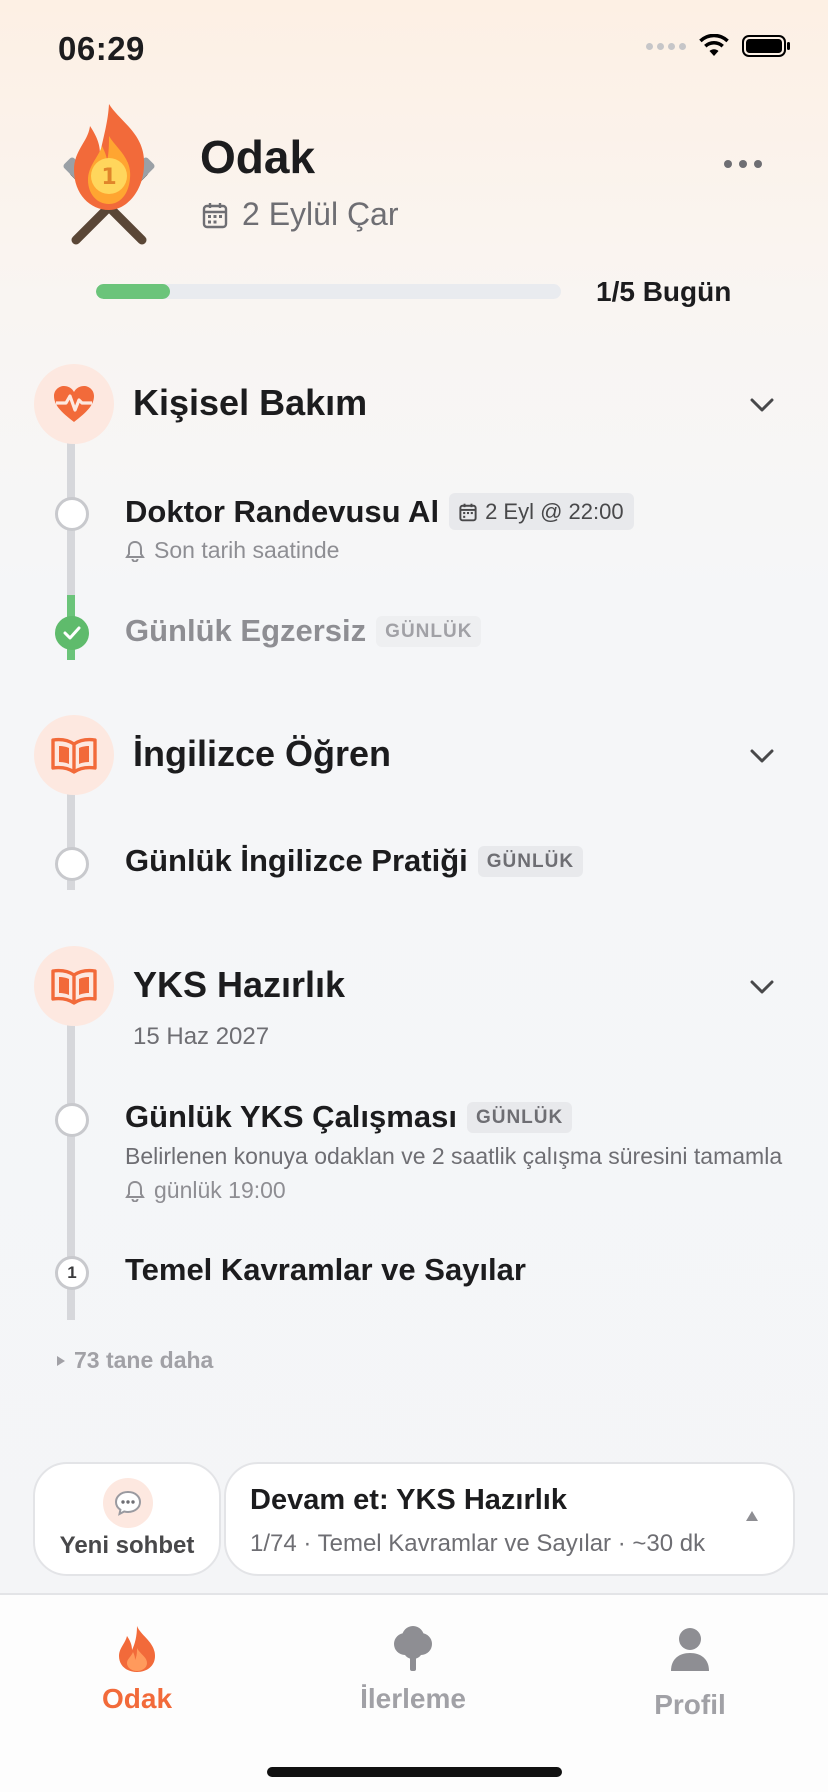 This screenshot has width=828, height=1792. Describe the element at coordinates (144, 1360) in the screenshot. I see `show-more-text: 73 tane daha` at that location.